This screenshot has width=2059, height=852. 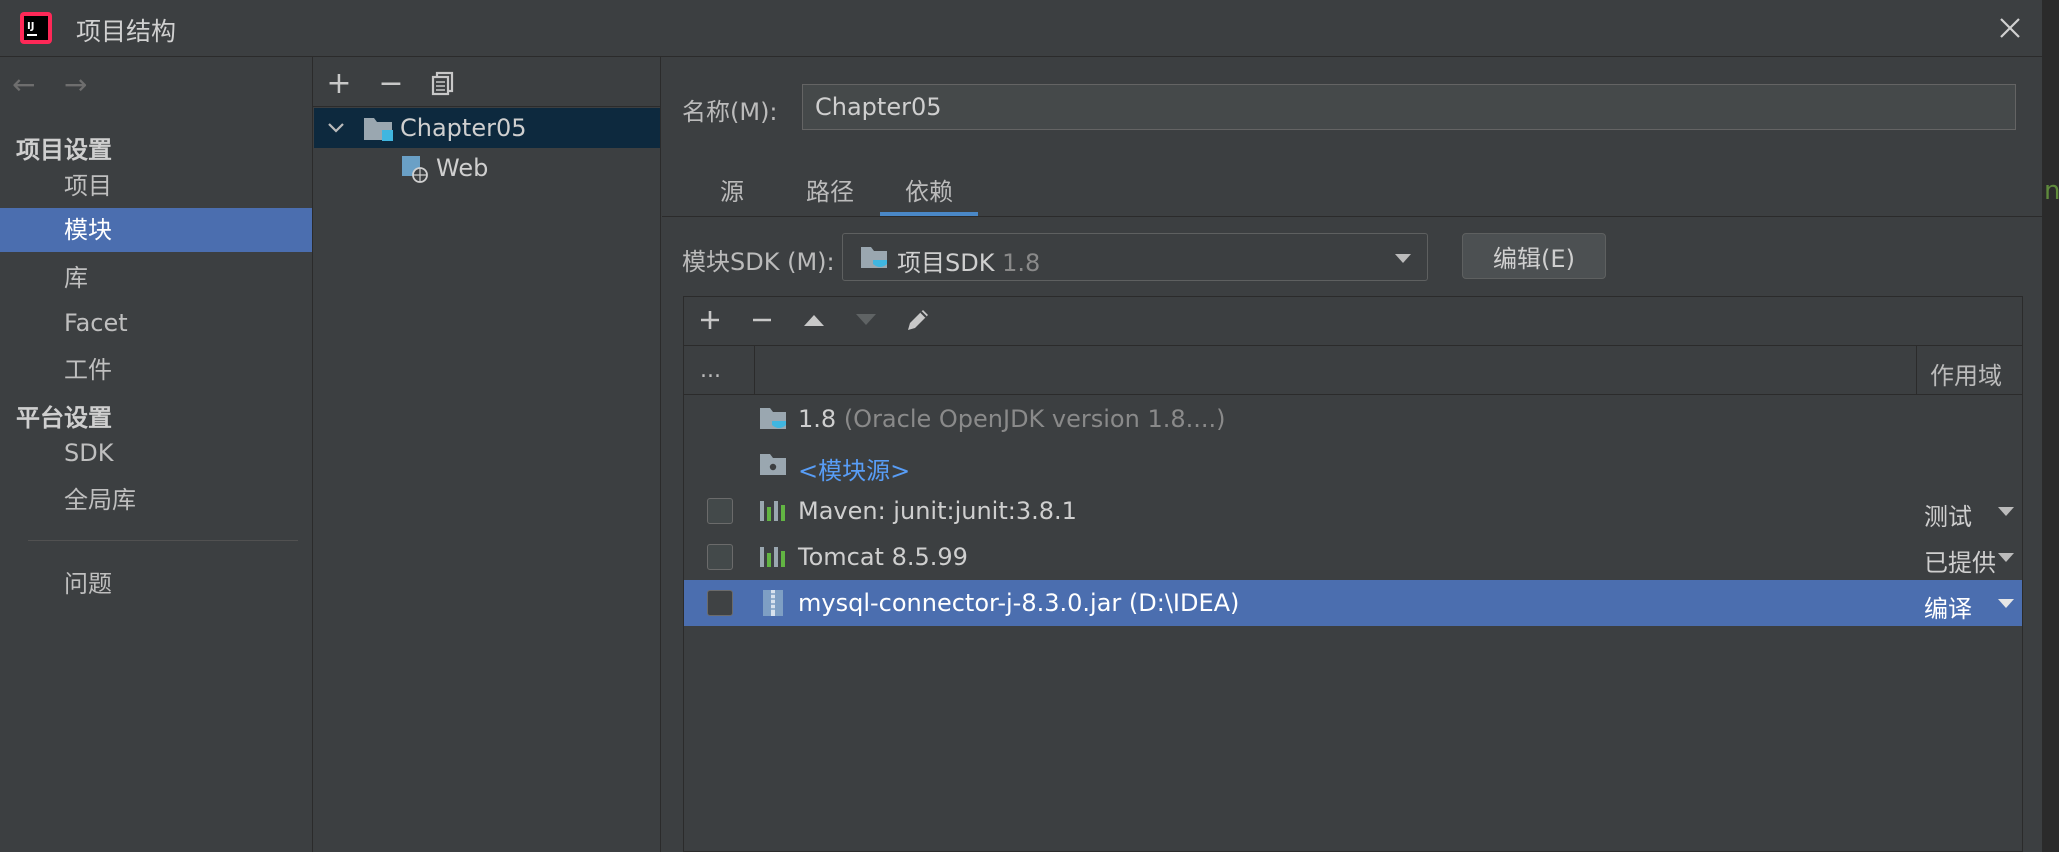 I want to click on add-module-button: +, so click(x=339, y=83).